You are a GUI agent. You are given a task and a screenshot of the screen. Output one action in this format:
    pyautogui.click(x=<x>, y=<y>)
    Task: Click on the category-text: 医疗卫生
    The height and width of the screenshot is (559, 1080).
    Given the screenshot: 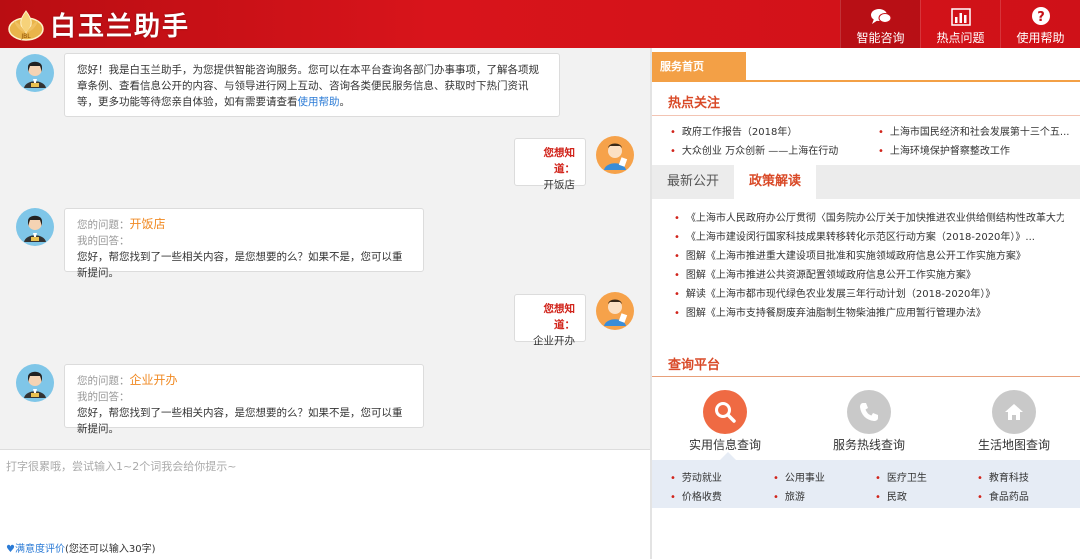 What is the action you would take?
    pyautogui.click(x=906, y=478)
    